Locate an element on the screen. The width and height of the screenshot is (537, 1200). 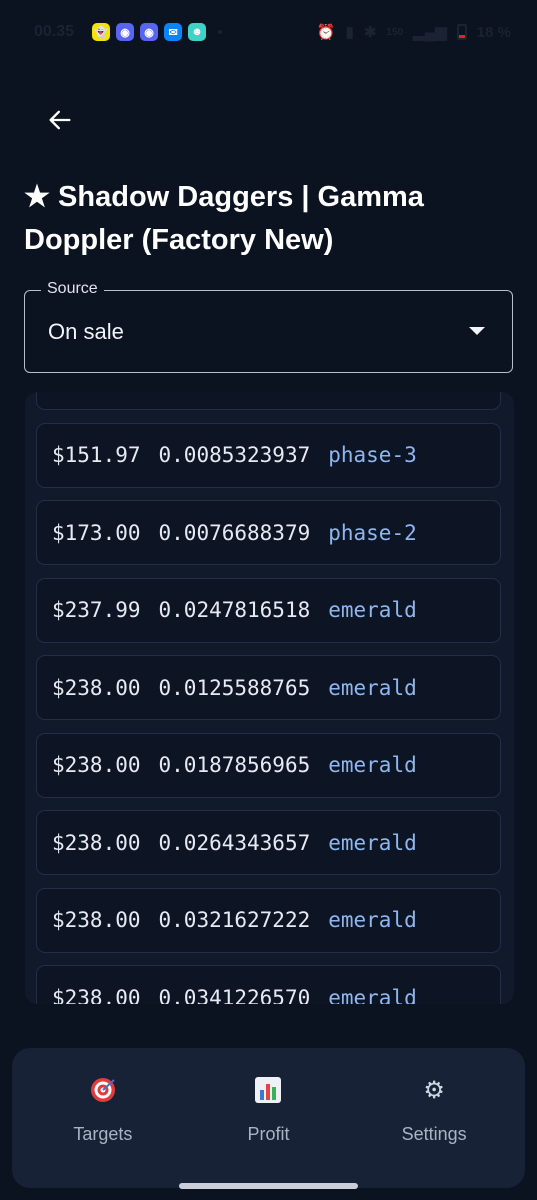
nav-label-profit: Profit is located at coordinates (268, 1134).